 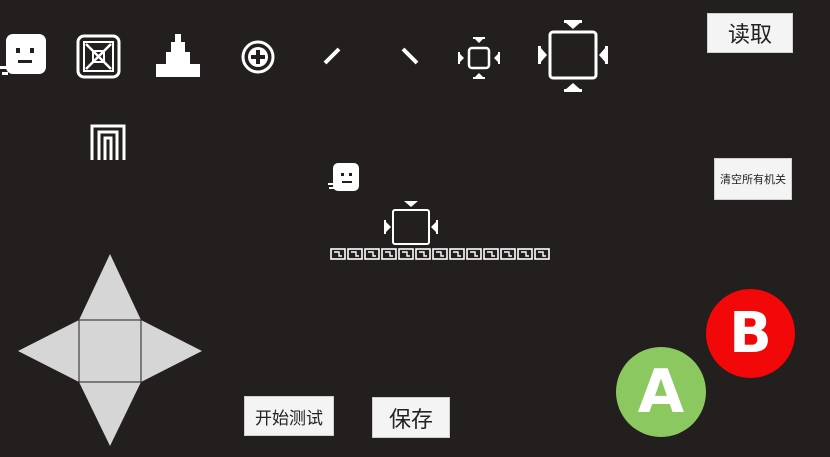 What do you see at coordinates (411, 417) in the screenshot?
I see `save-button: 保存` at bounding box center [411, 417].